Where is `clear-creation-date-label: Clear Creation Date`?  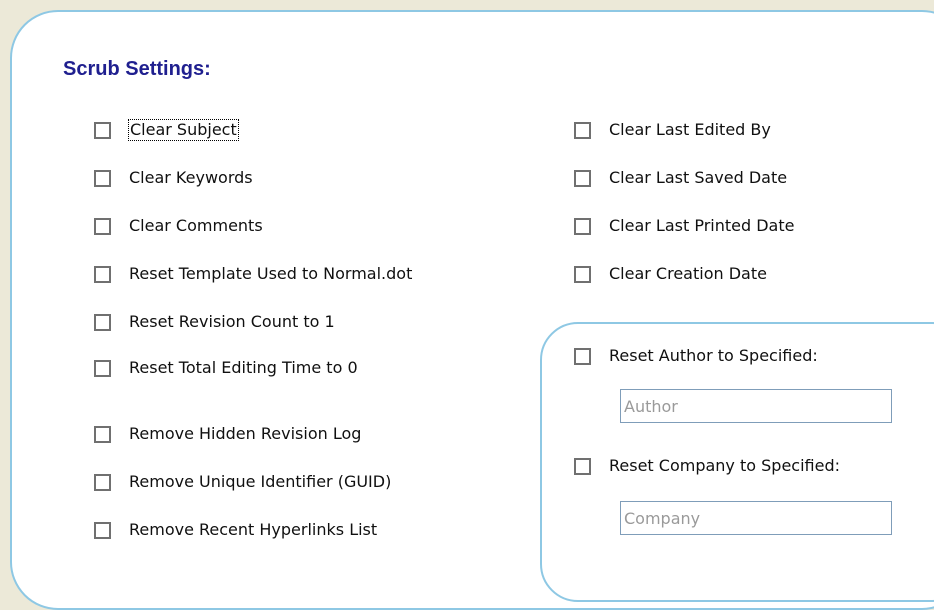
clear-creation-date-label: Clear Creation Date is located at coordinates (688, 273).